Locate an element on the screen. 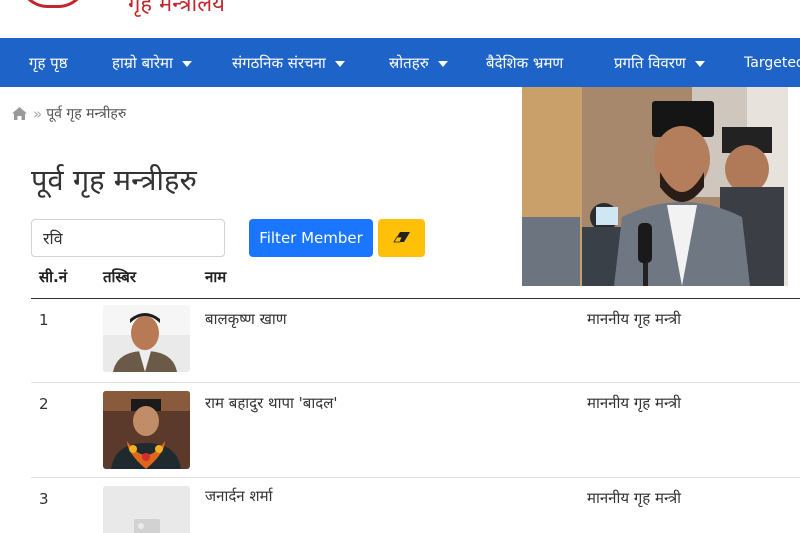 This screenshot has width=800, height=533. nav-item-label: स्रोतहरु is located at coordinates (409, 62).